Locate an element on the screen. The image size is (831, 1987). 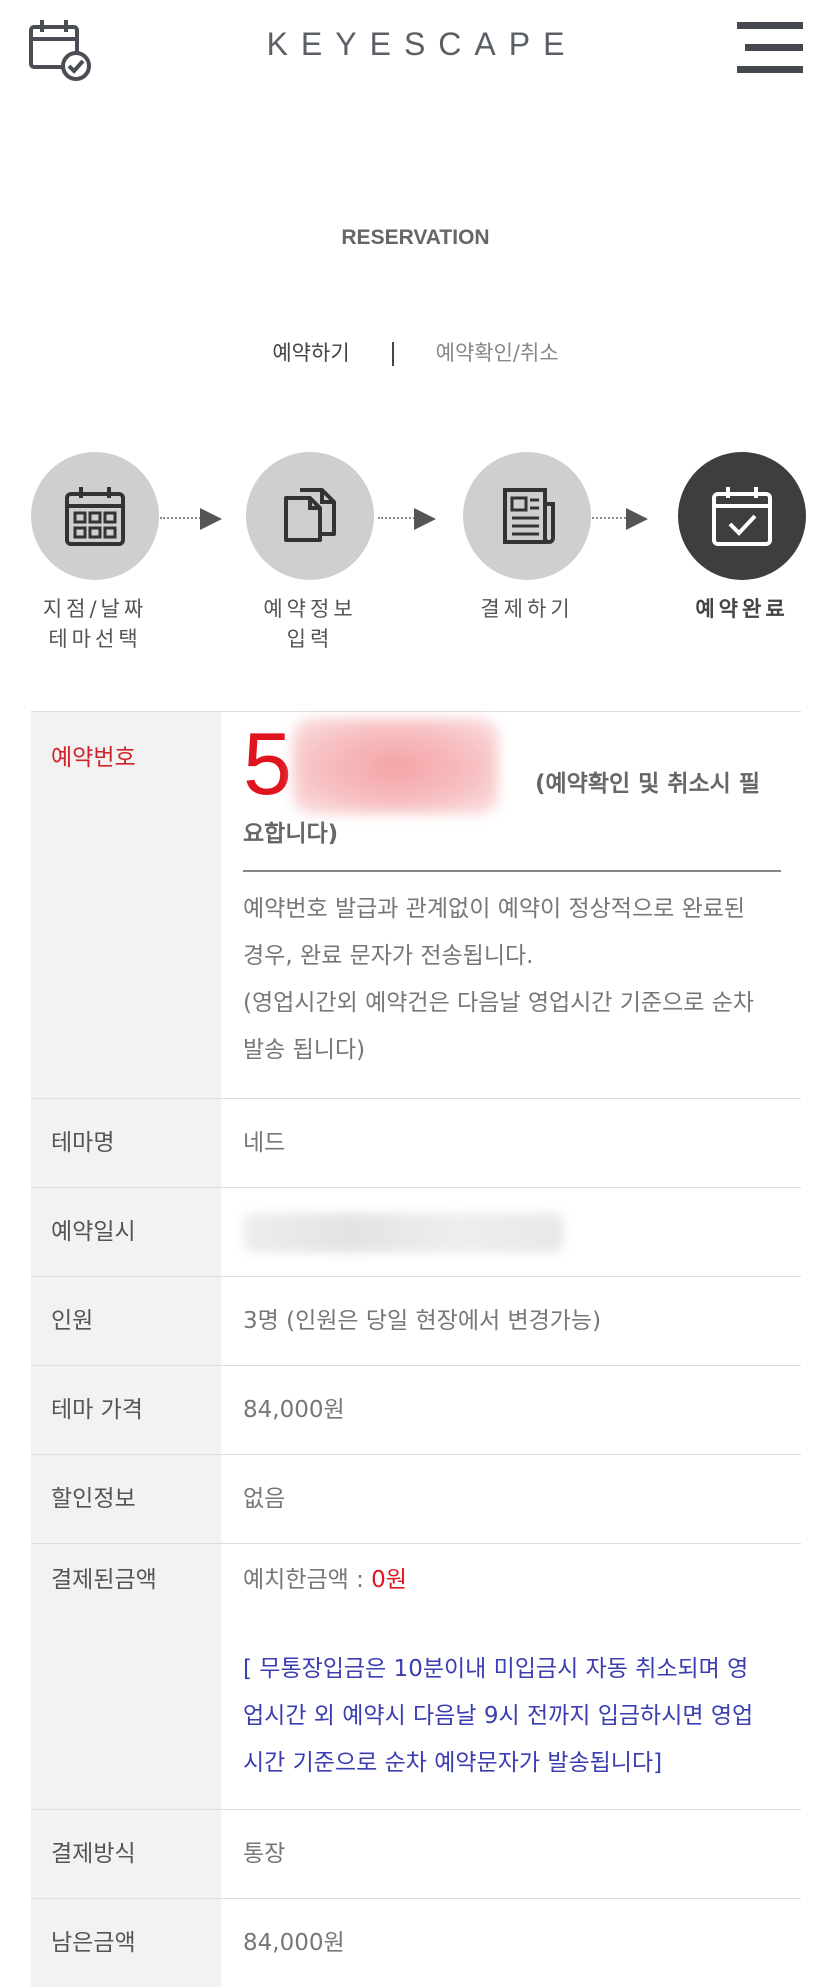
document-receipt-icon is located at coordinates (529, 516).